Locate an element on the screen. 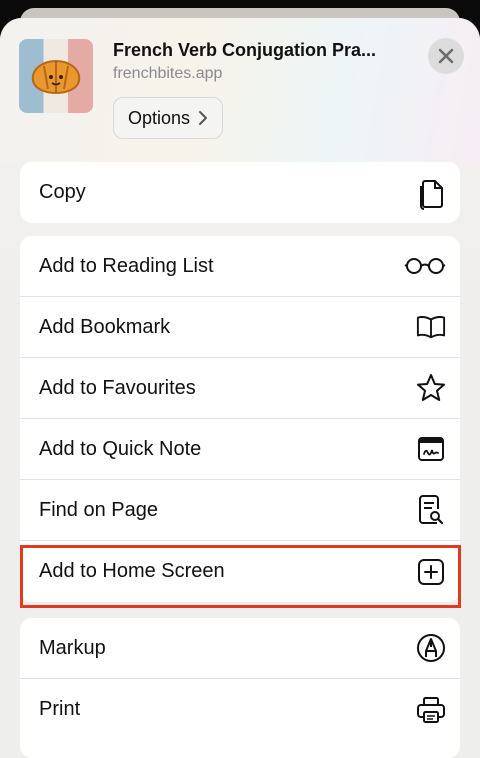  markup-pen-icon is located at coordinates (431, 648).